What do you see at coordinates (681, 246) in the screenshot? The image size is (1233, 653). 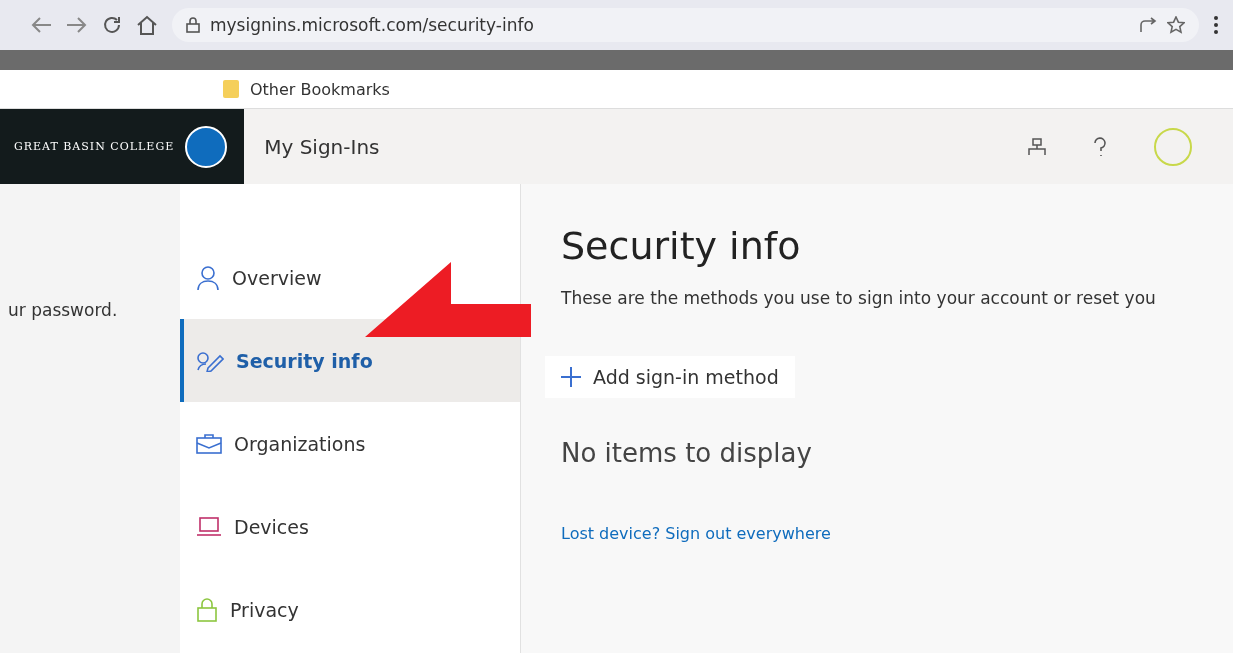 I see `page-title: Security info` at bounding box center [681, 246].